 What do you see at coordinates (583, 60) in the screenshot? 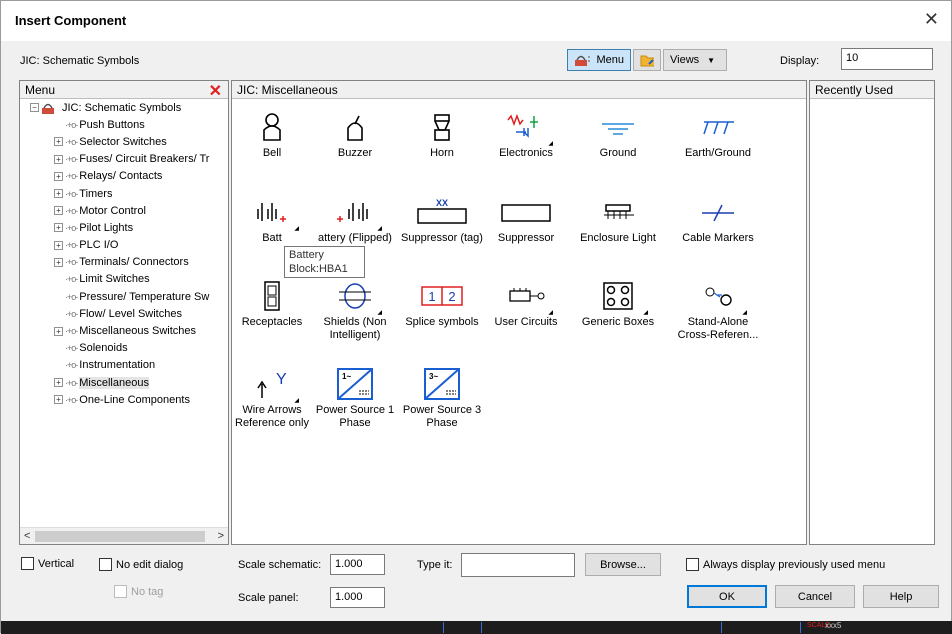
I see `menu-tree-icon` at bounding box center [583, 60].